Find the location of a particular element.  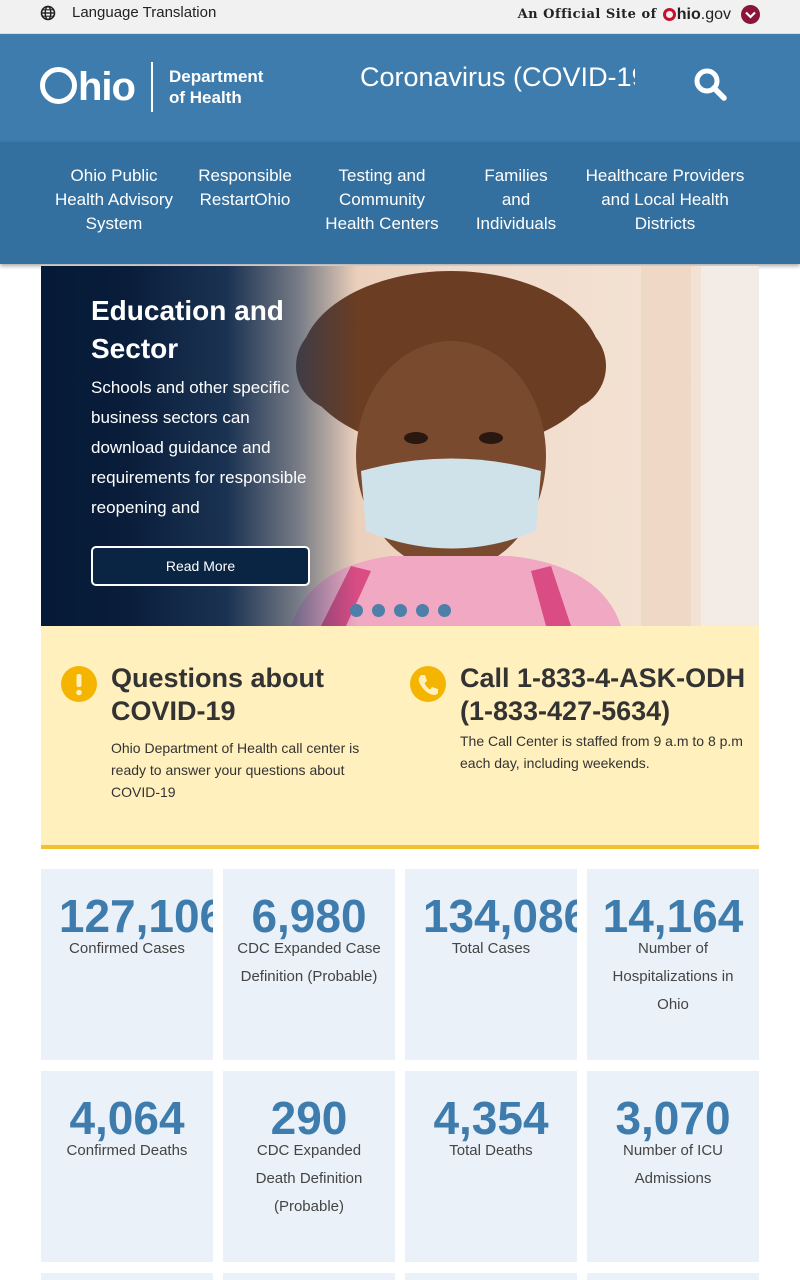

logo-divider is located at coordinates (151, 87).